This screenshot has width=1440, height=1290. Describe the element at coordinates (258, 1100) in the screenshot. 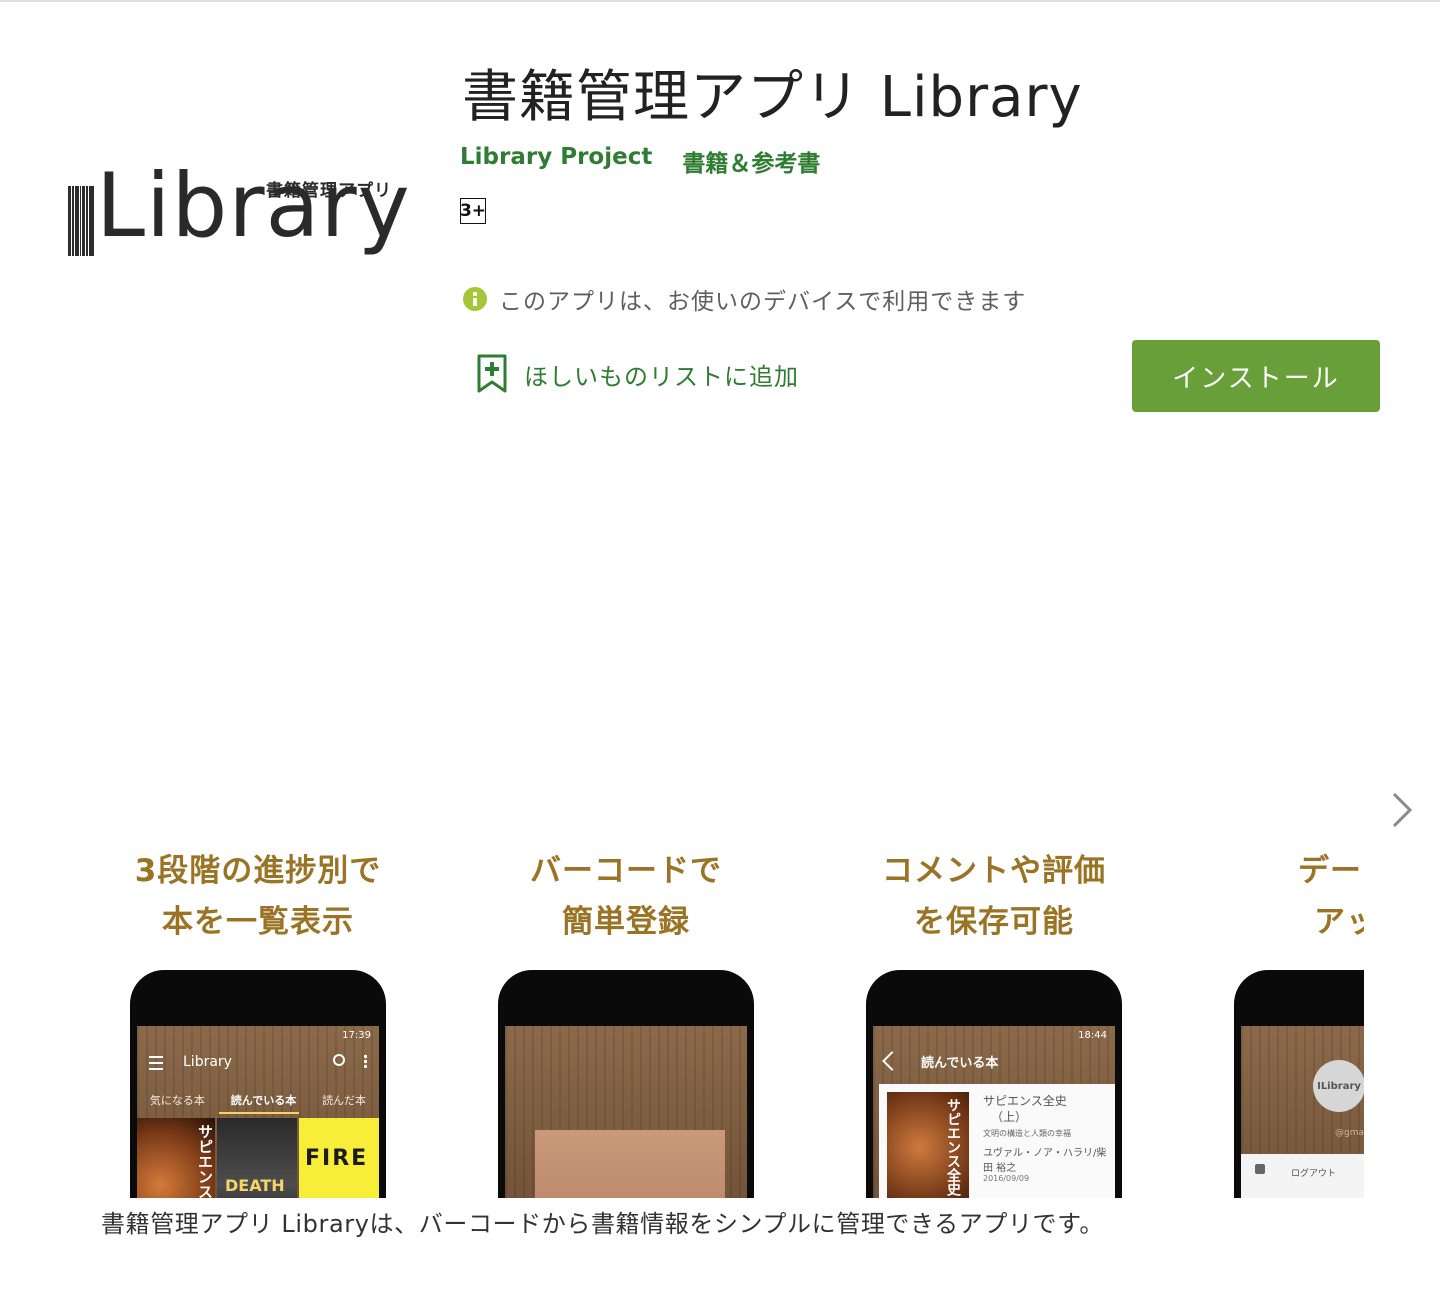

I see `screen-tabs: 気になる本 読んでいる本 読んだ本` at that location.